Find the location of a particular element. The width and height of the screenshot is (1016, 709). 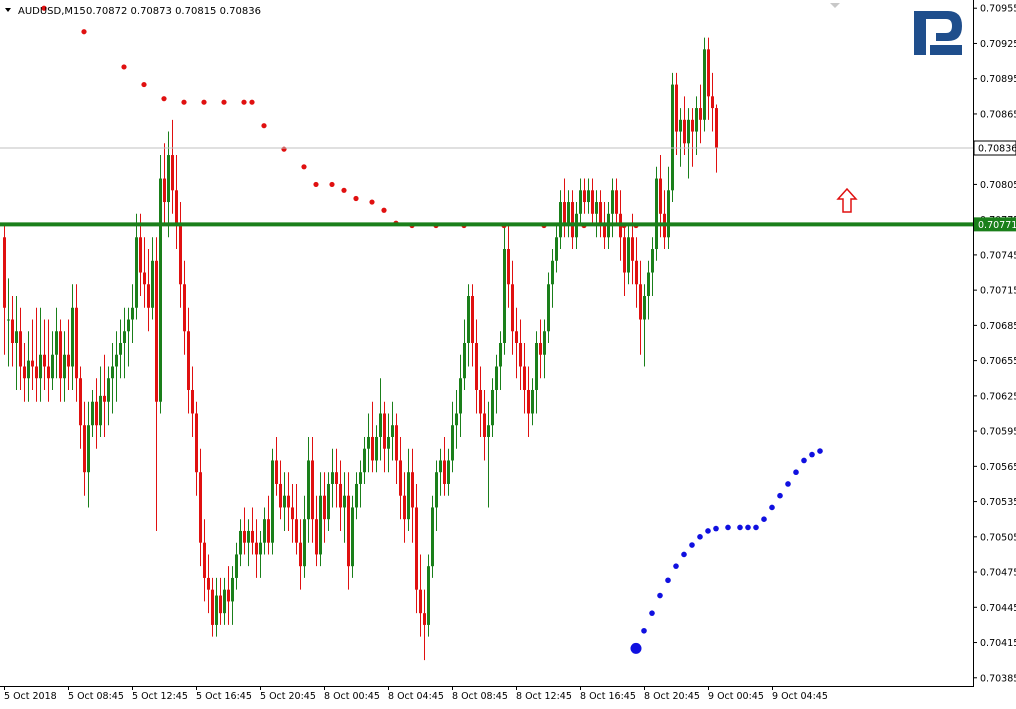

y-tick: 0.70535 is located at coordinates (994, 502).